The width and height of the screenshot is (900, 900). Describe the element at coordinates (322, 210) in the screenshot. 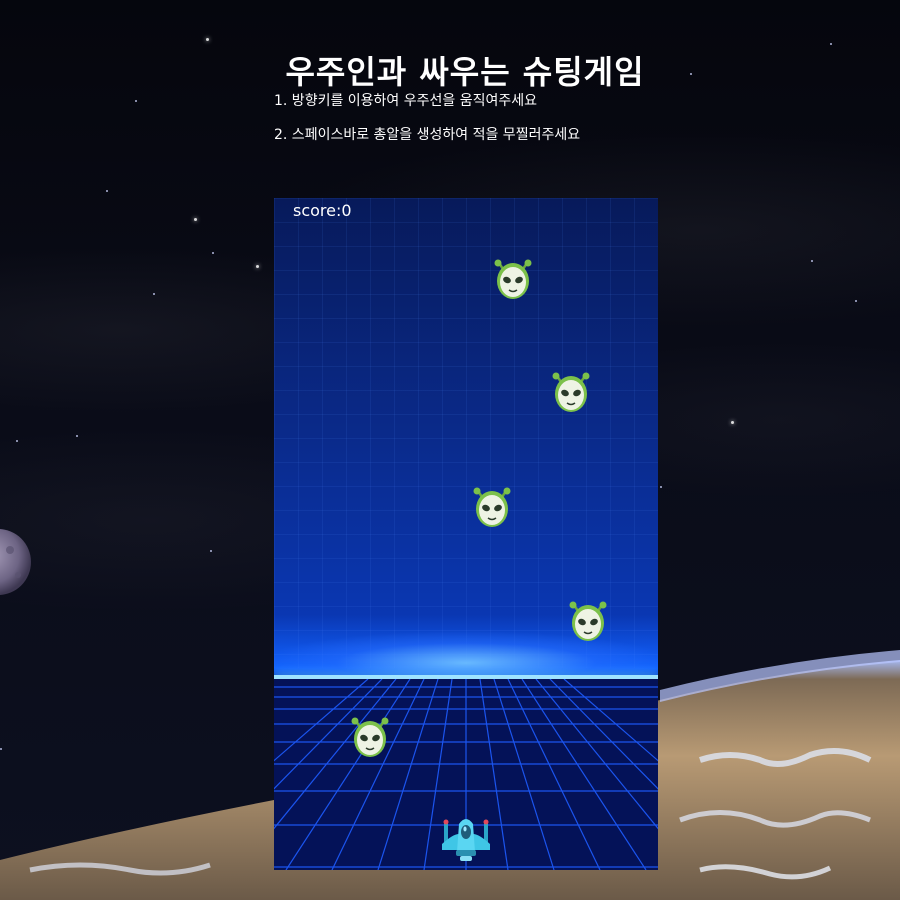

I see `score-display: score:0` at that location.